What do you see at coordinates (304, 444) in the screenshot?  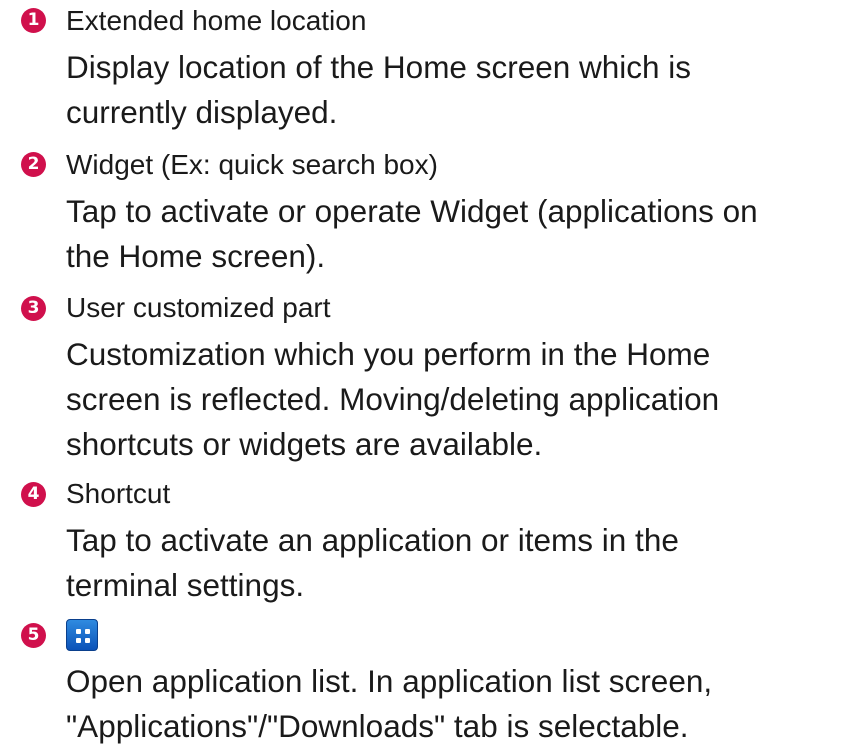 I see `description-line: shortcuts or widgets are available.` at bounding box center [304, 444].